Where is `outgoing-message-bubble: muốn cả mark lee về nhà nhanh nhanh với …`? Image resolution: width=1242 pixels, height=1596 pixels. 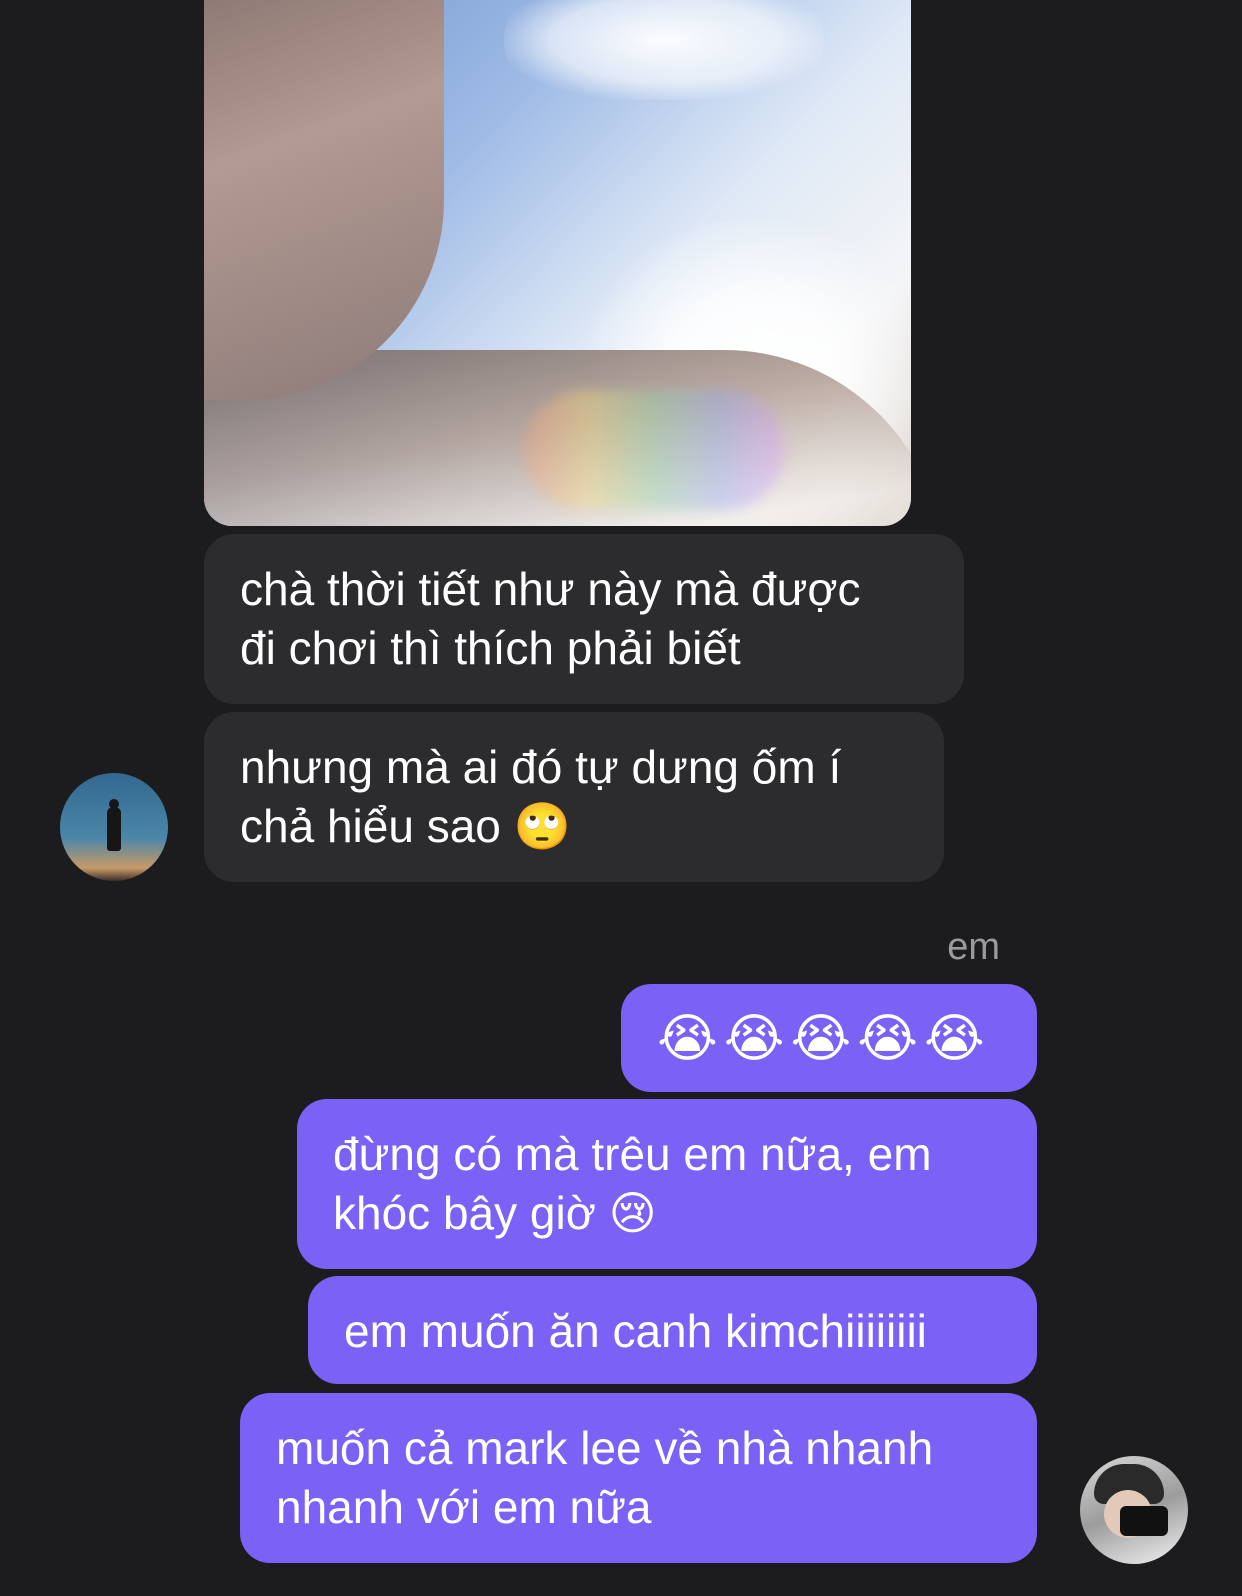
outgoing-message-bubble: muốn cả mark lee về nhà nhanh nhanh với … is located at coordinates (638, 1478).